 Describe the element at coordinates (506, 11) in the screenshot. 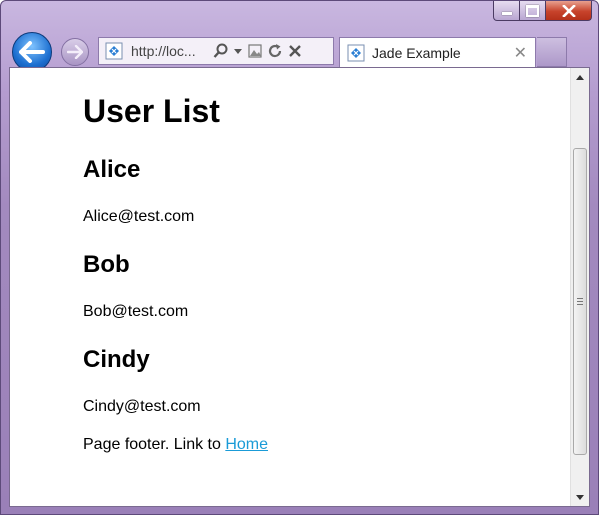

I see `minimize-button` at that location.